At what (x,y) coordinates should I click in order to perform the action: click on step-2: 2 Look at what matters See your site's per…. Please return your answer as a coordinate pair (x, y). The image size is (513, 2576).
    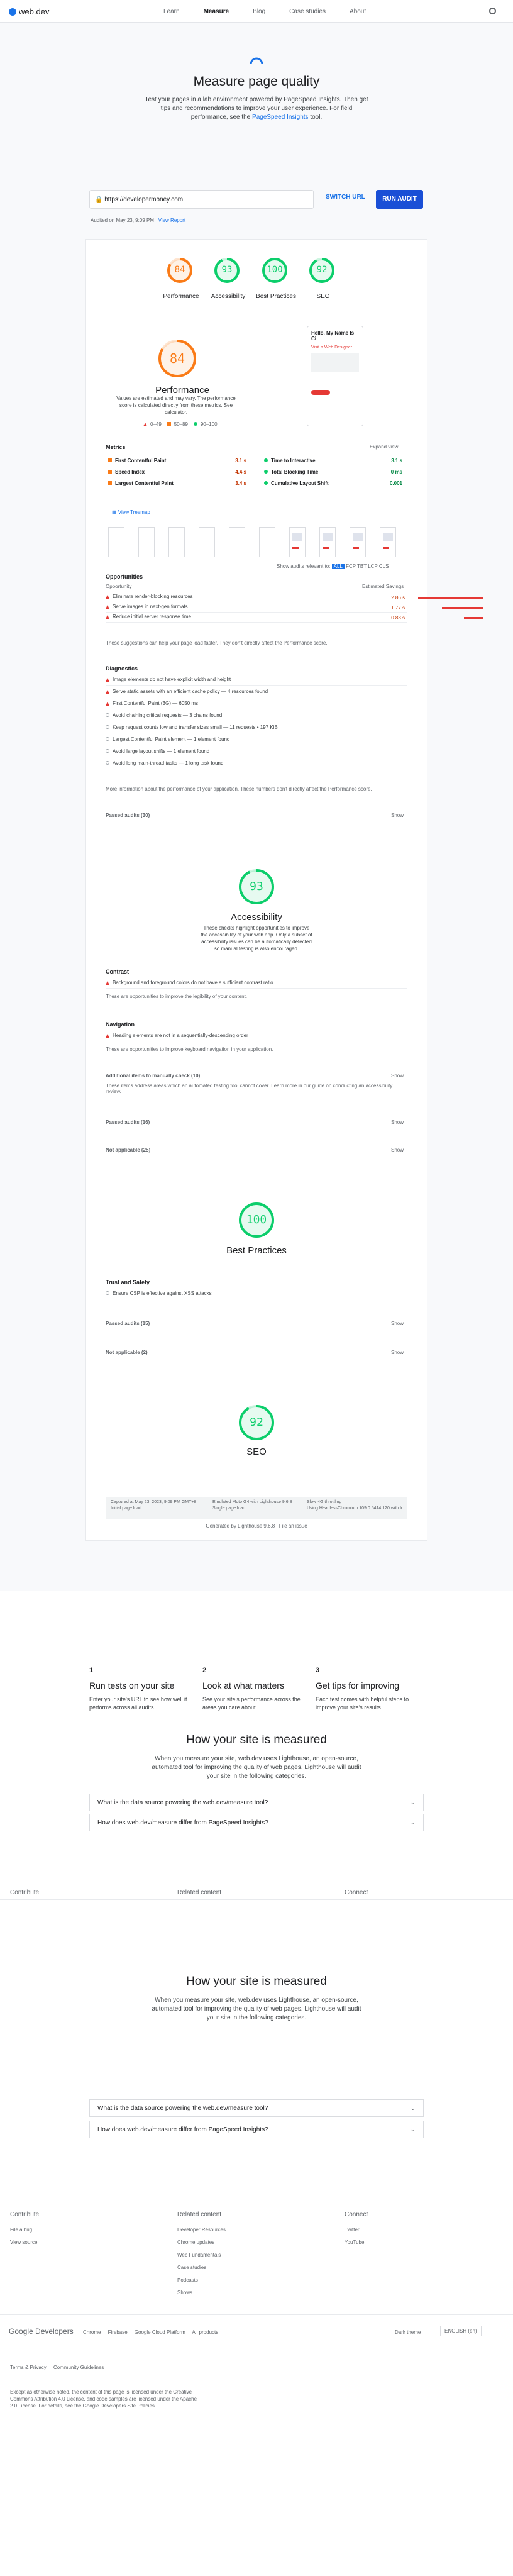
    Looking at the image, I should click on (251, 1689).